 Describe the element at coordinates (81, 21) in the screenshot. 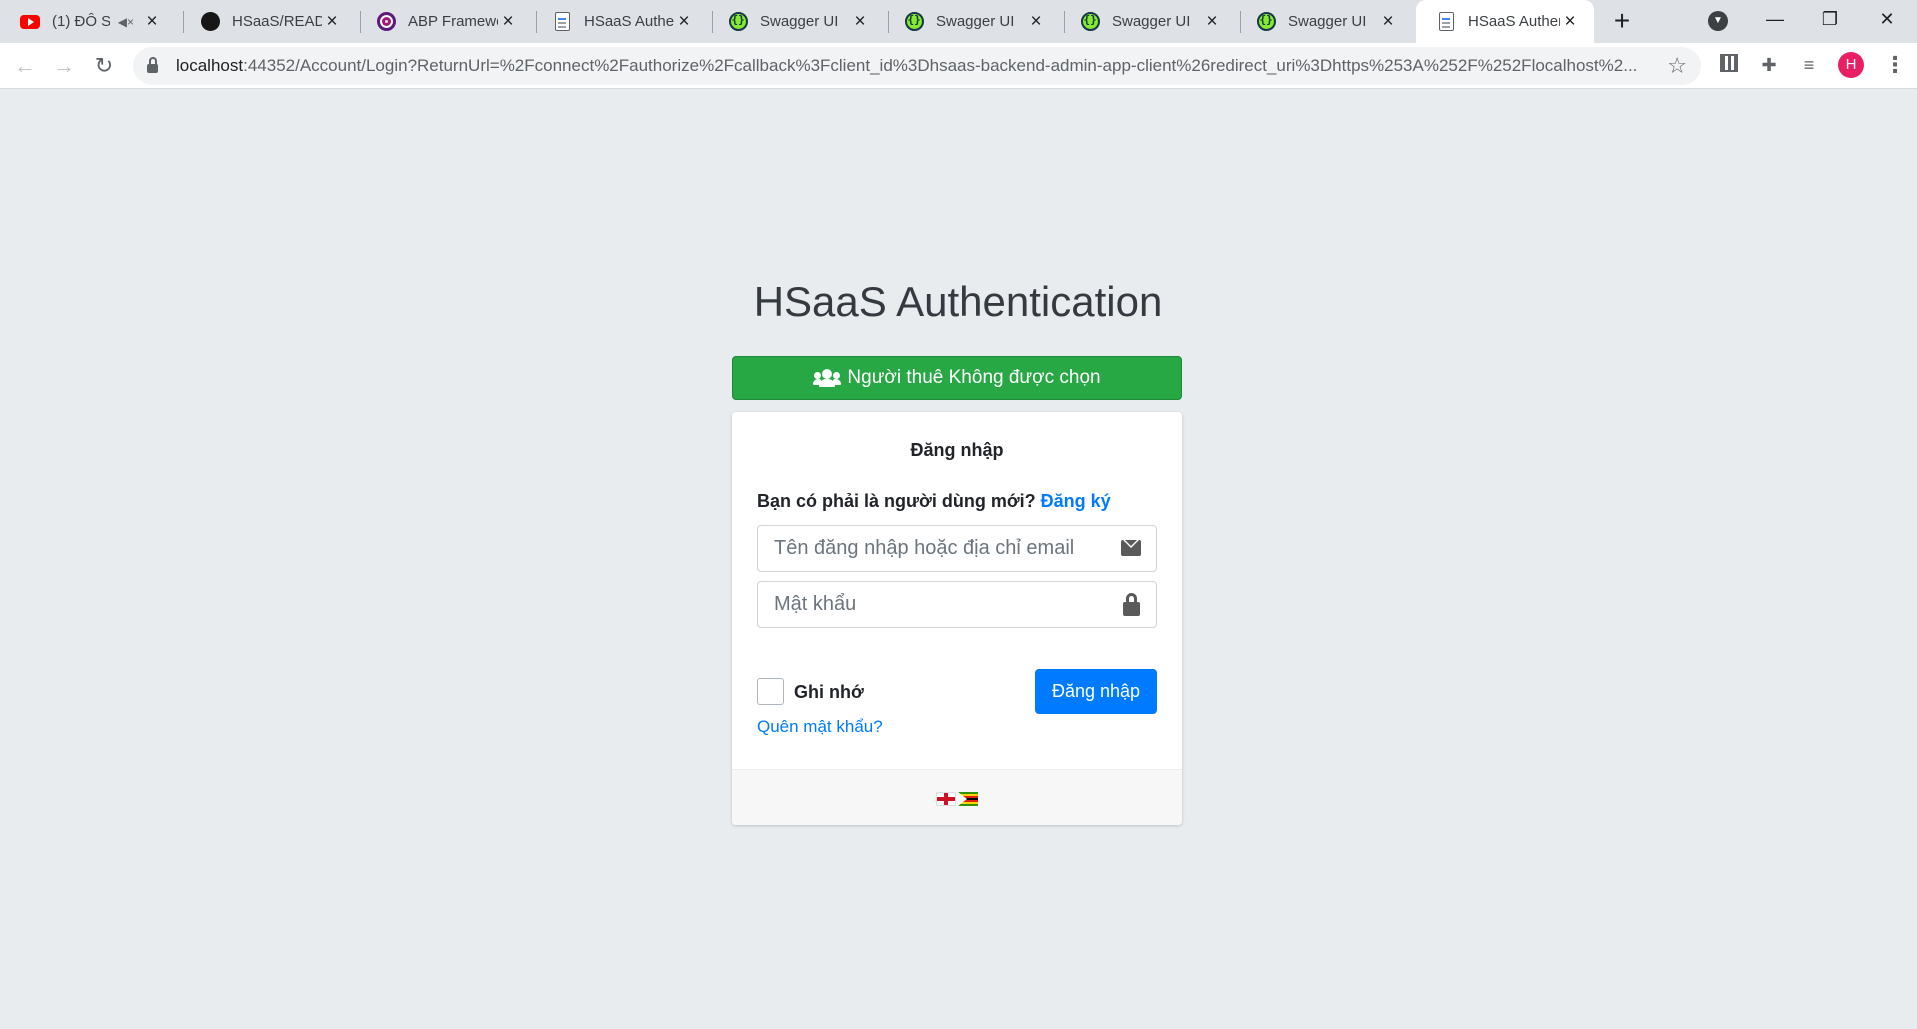

I see `tab-title: (1) ĐÔ SÀ` at that location.